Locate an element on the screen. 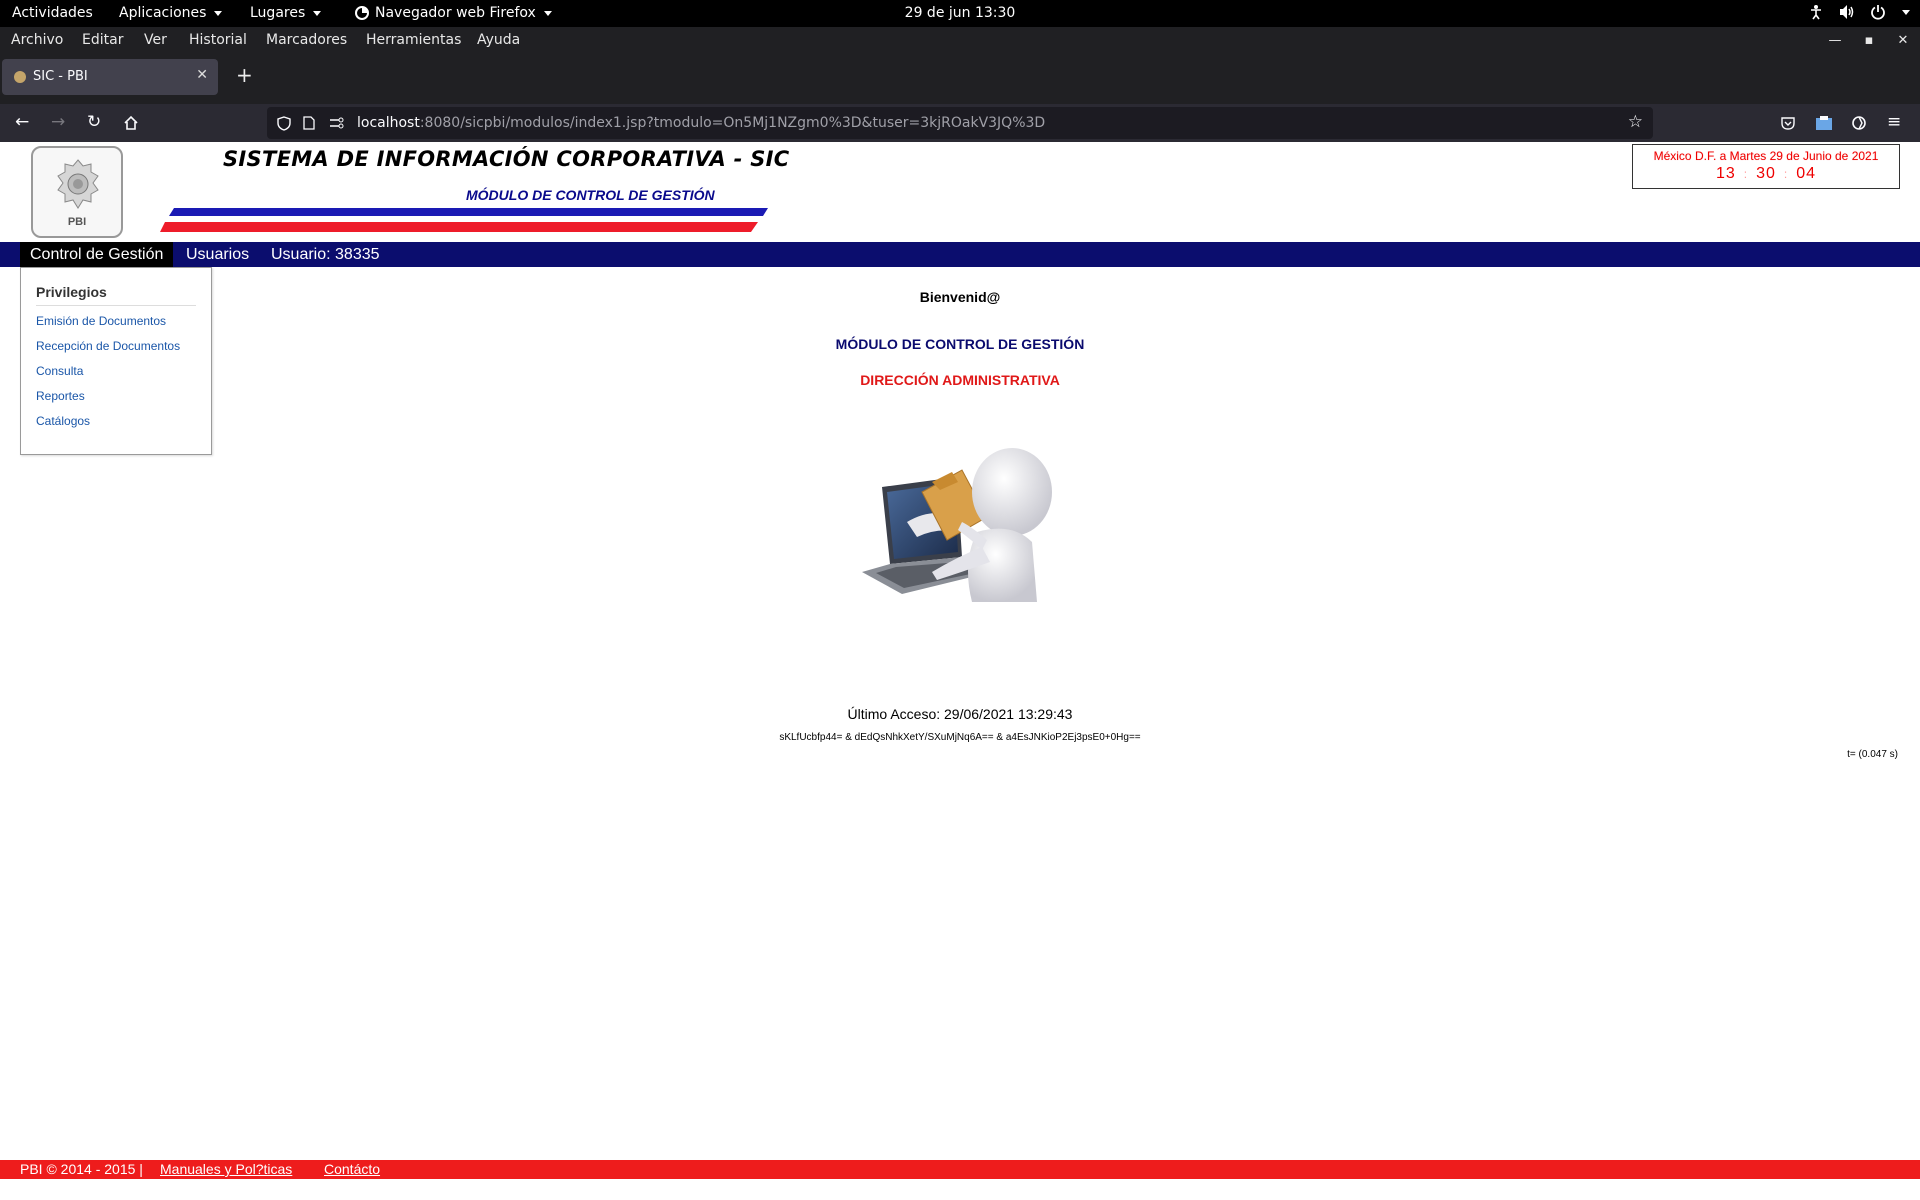 This screenshot has width=1920, height=1200. menu-archivo: Archivo is located at coordinates (37, 40).